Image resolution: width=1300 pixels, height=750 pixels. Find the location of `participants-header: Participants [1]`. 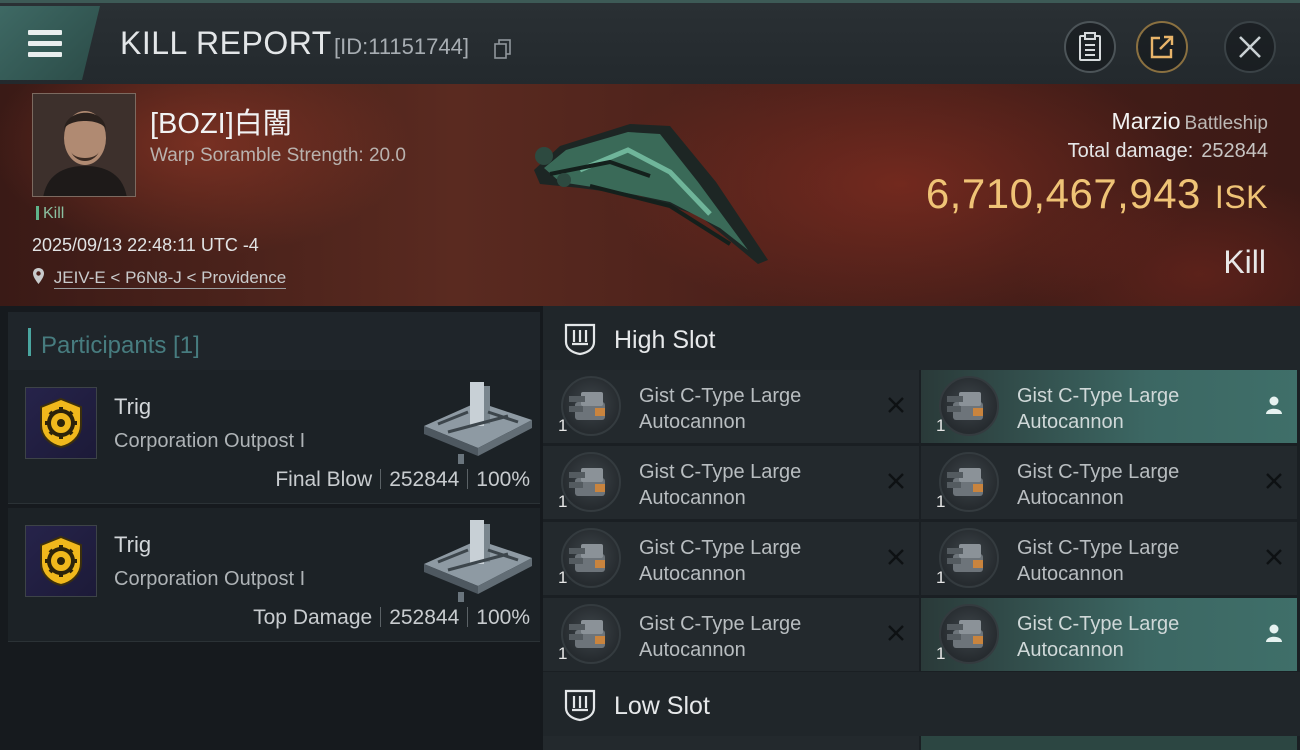

participants-header: Participants [1] is located at coordinates (274, 341).